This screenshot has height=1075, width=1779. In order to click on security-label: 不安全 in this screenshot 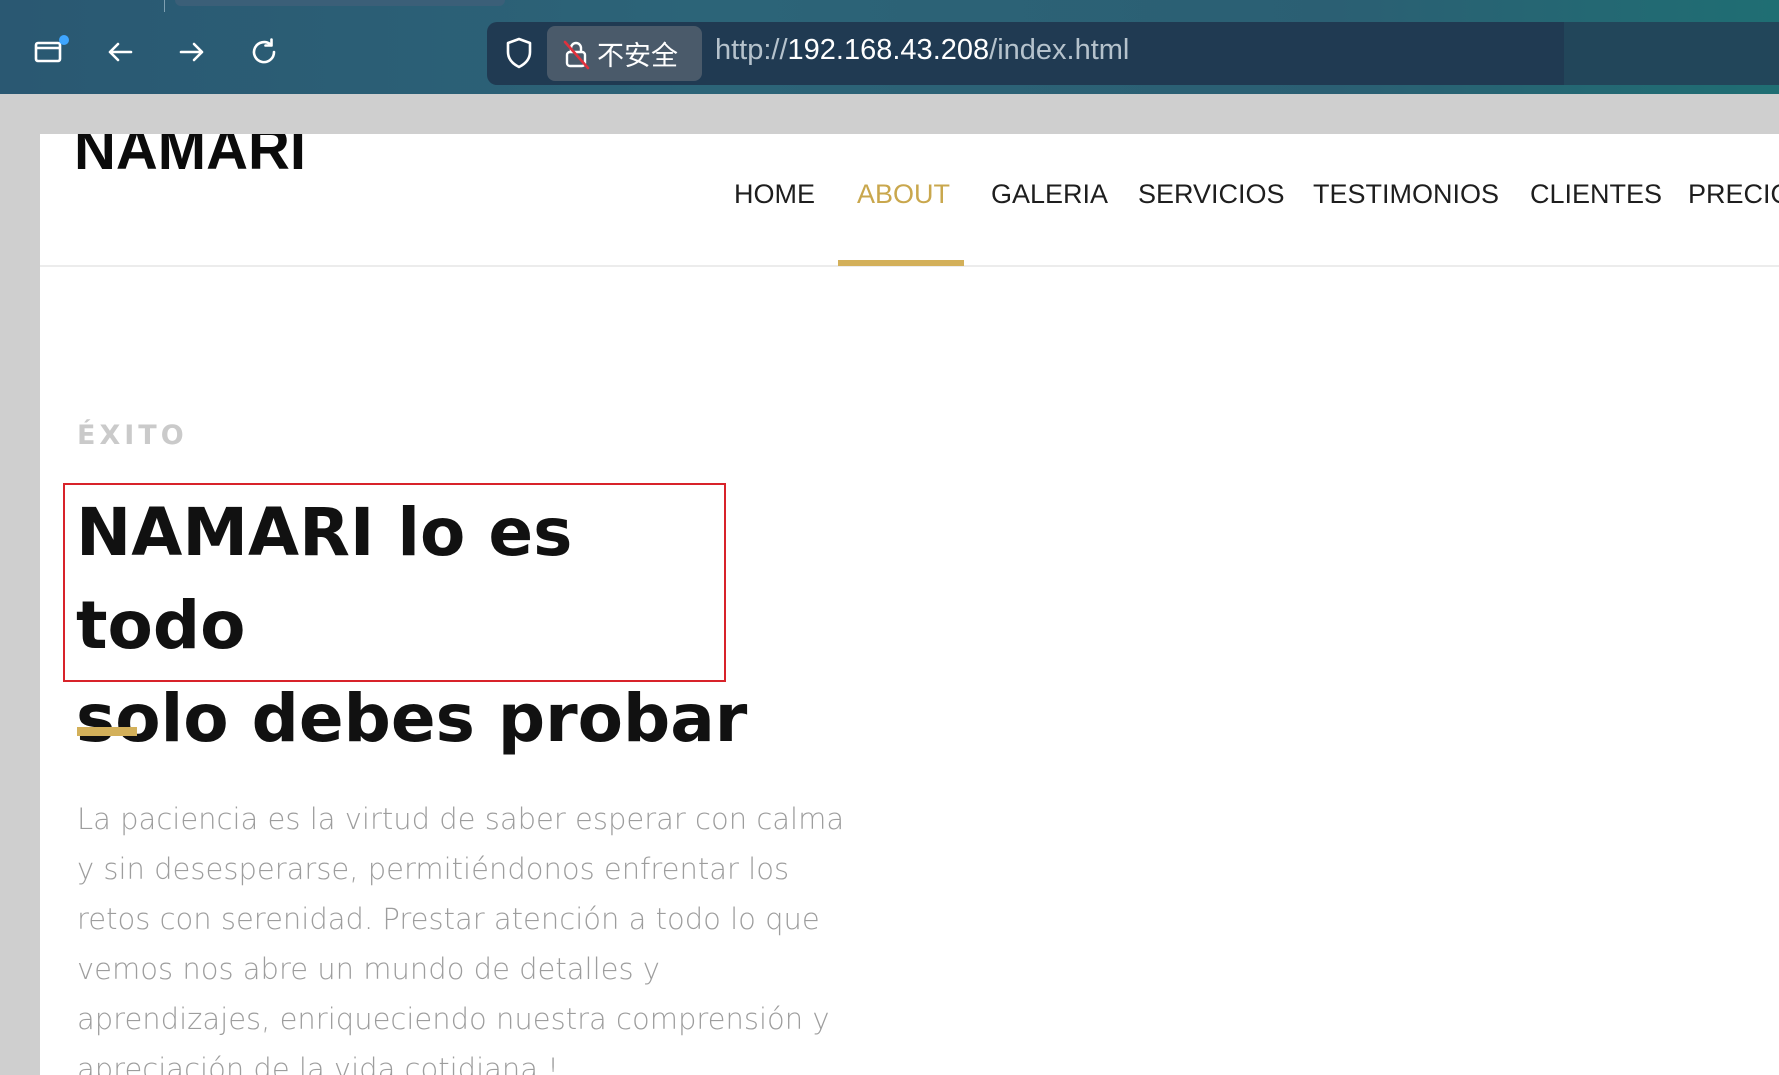, I will do `click(637, 56)`.